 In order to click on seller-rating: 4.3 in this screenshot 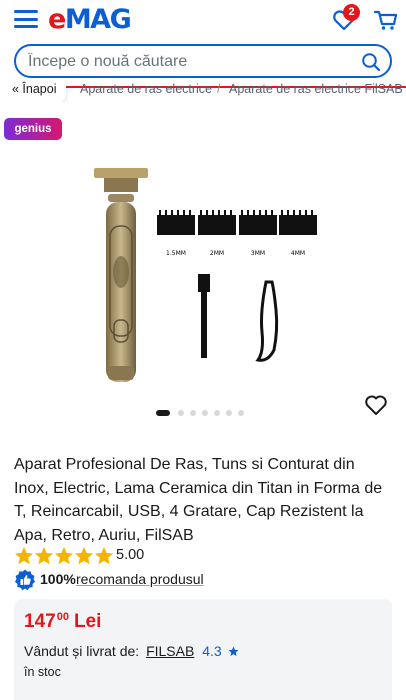, I will do `click(212, 651)`.